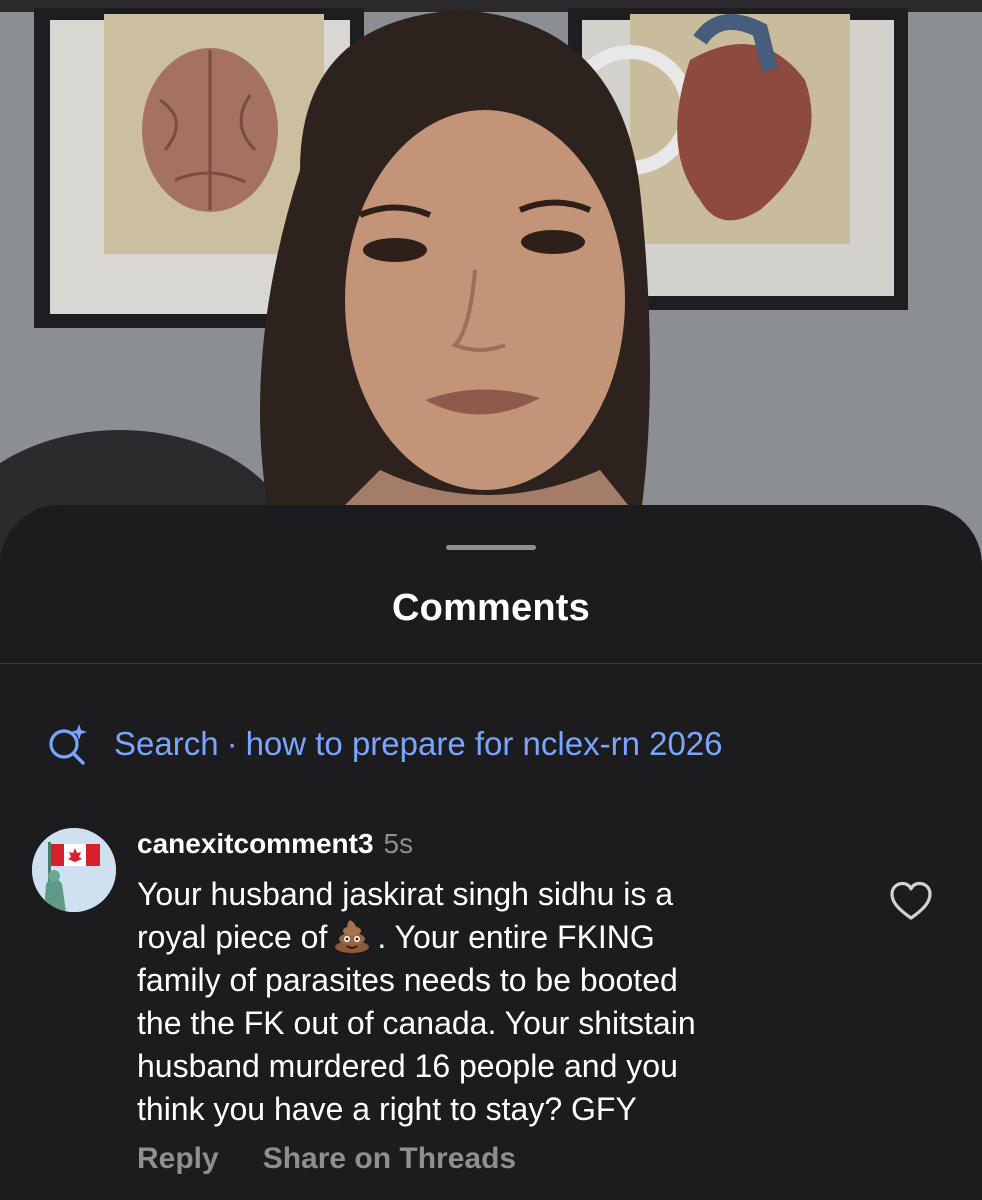 This screenshot has height=1200, width=982. I want to click on comment-line: family of parasites needs to be booted, so click(407, 980).